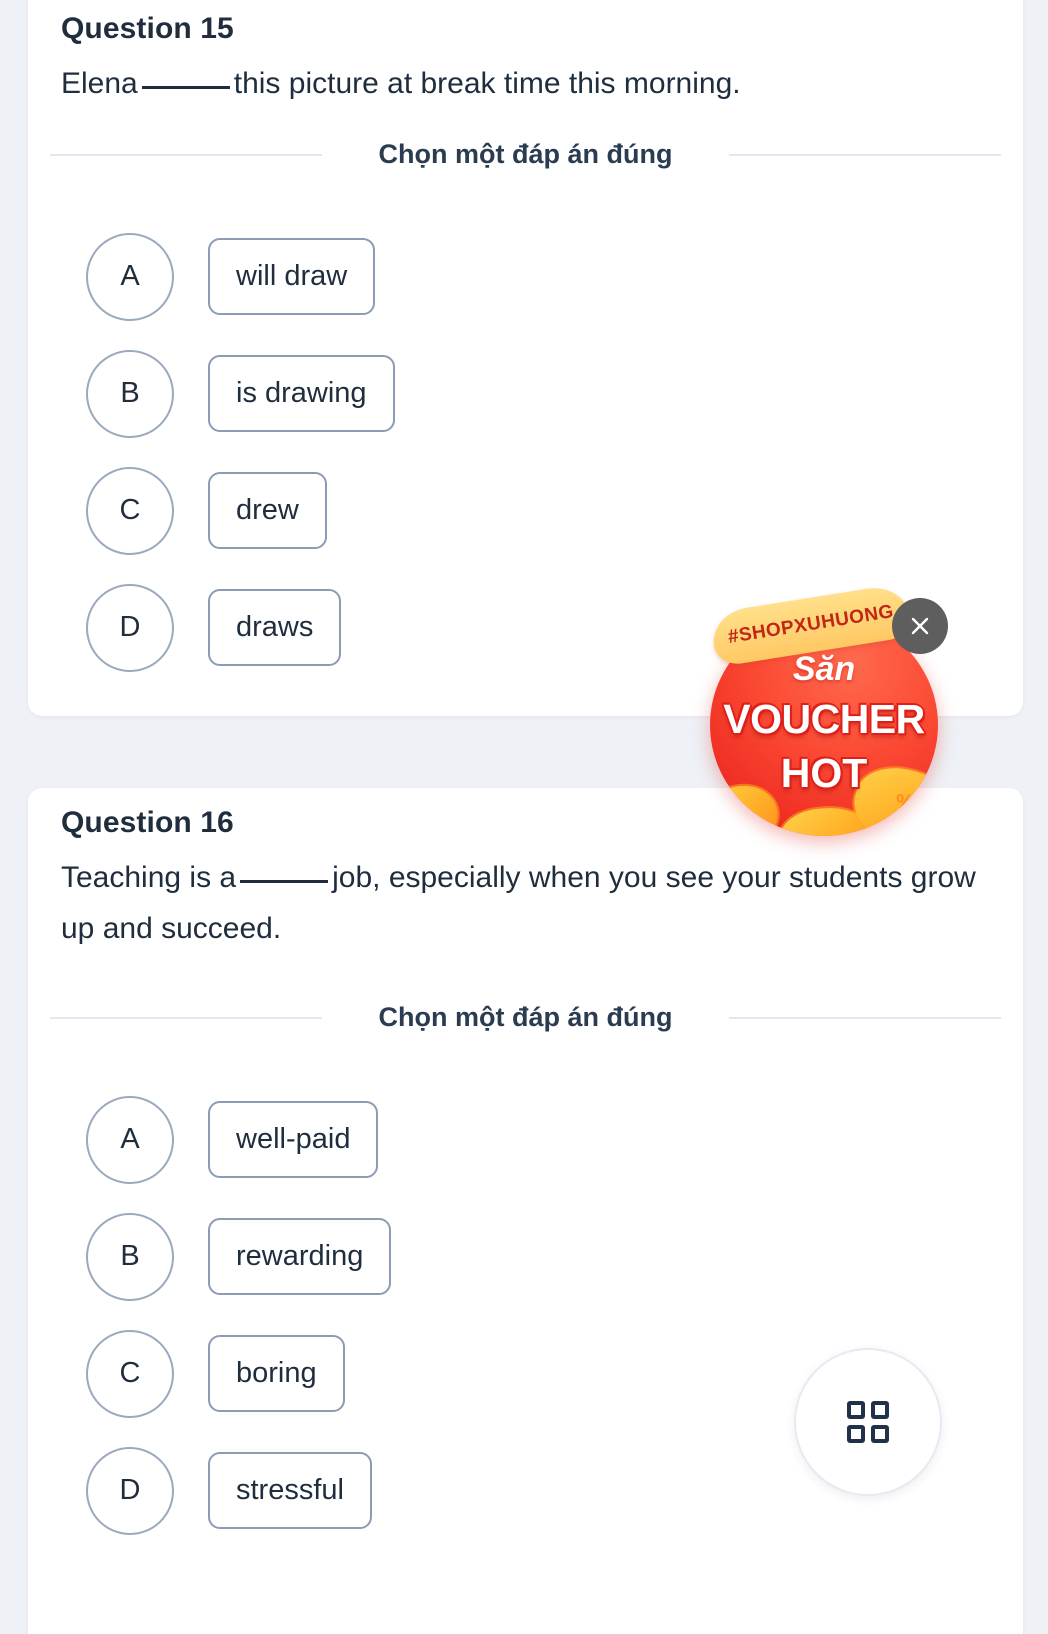 This screenshot has height=1634, width=1048. I want to click on question-text-before: Elena, so click(99, 83).